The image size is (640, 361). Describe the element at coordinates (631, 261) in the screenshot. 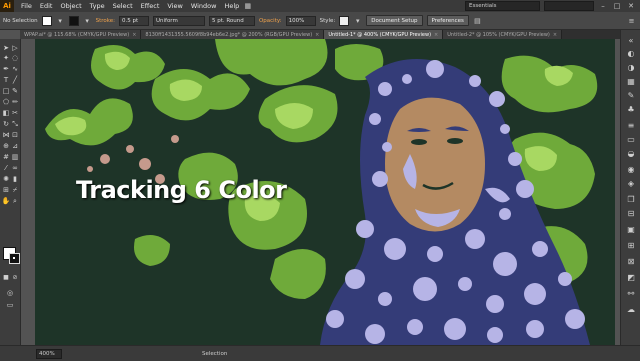

I see `transform-icon: ⊠` at that location.